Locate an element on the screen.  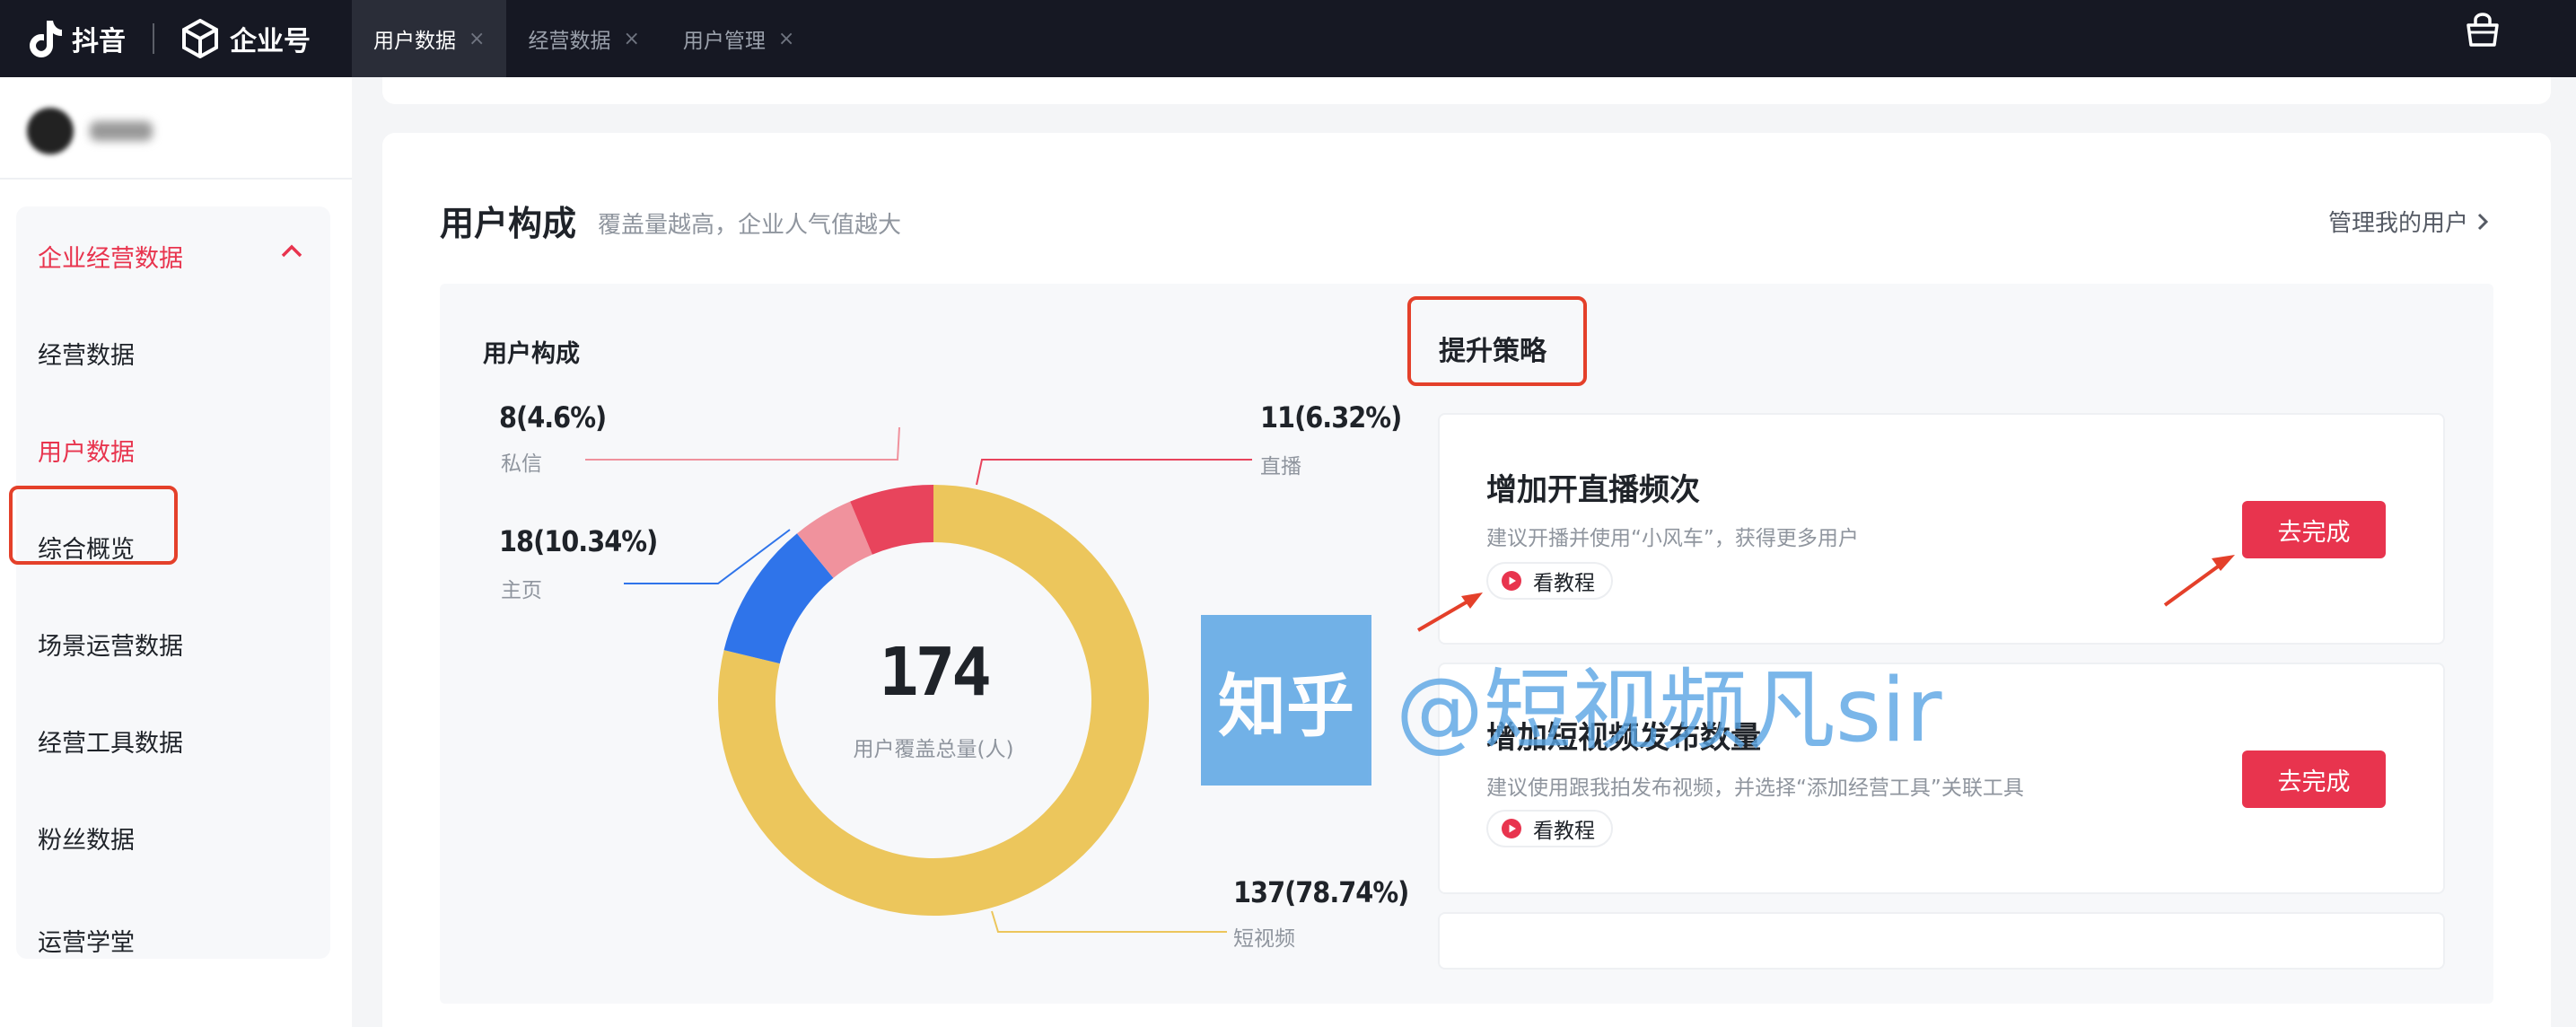
brand-divider is located at coordinates (153, 38).